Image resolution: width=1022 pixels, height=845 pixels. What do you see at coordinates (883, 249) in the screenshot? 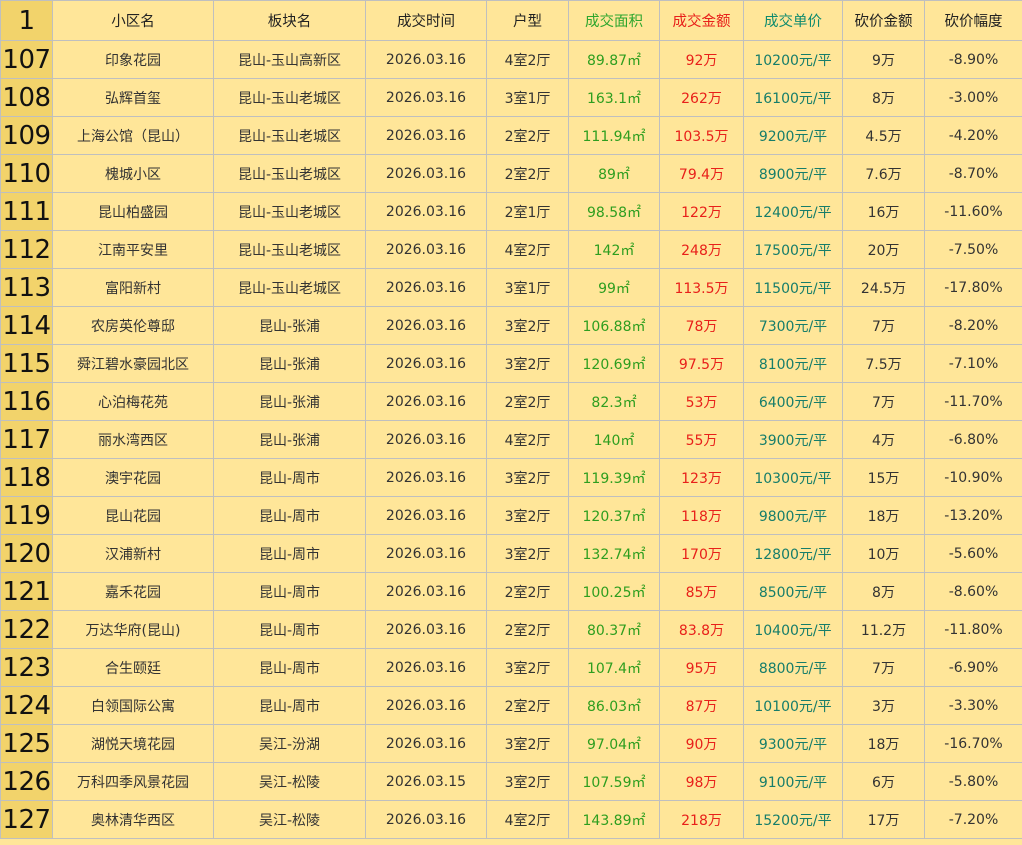
I see `cell-cut-amount: 20万` at bounding box center [883, 249].